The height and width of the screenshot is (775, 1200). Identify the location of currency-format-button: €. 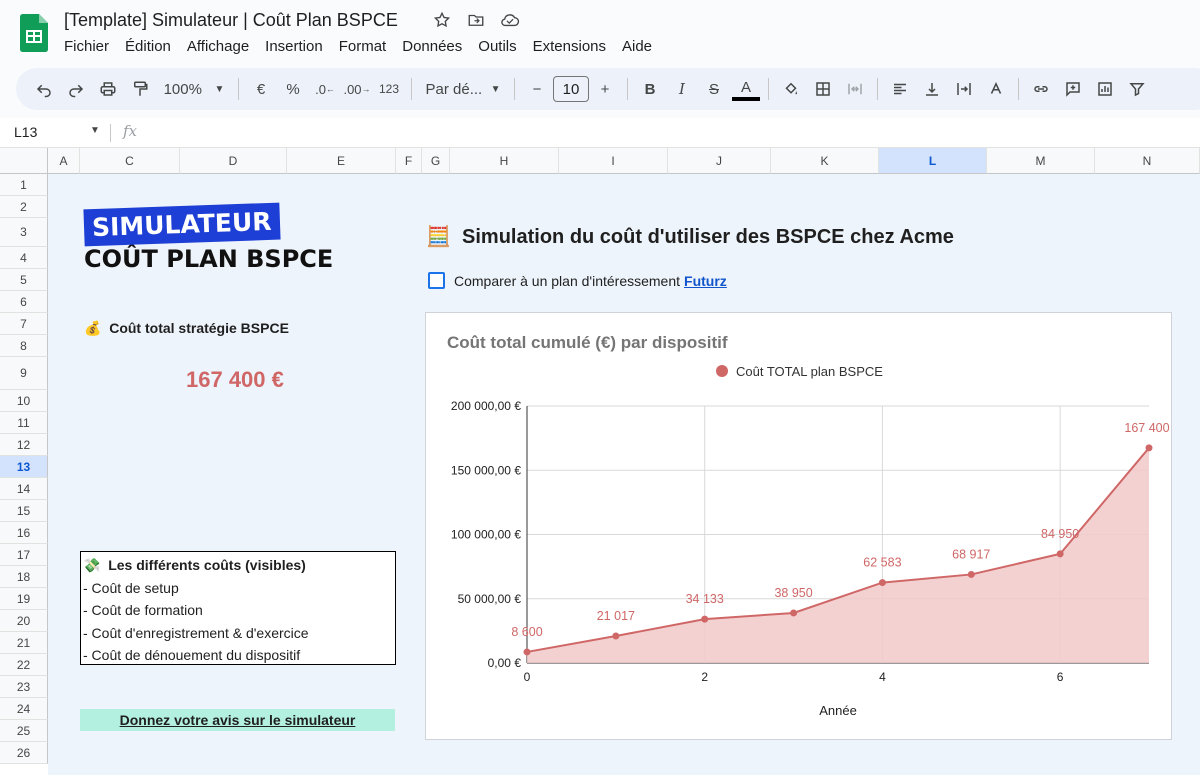
(261, 89).